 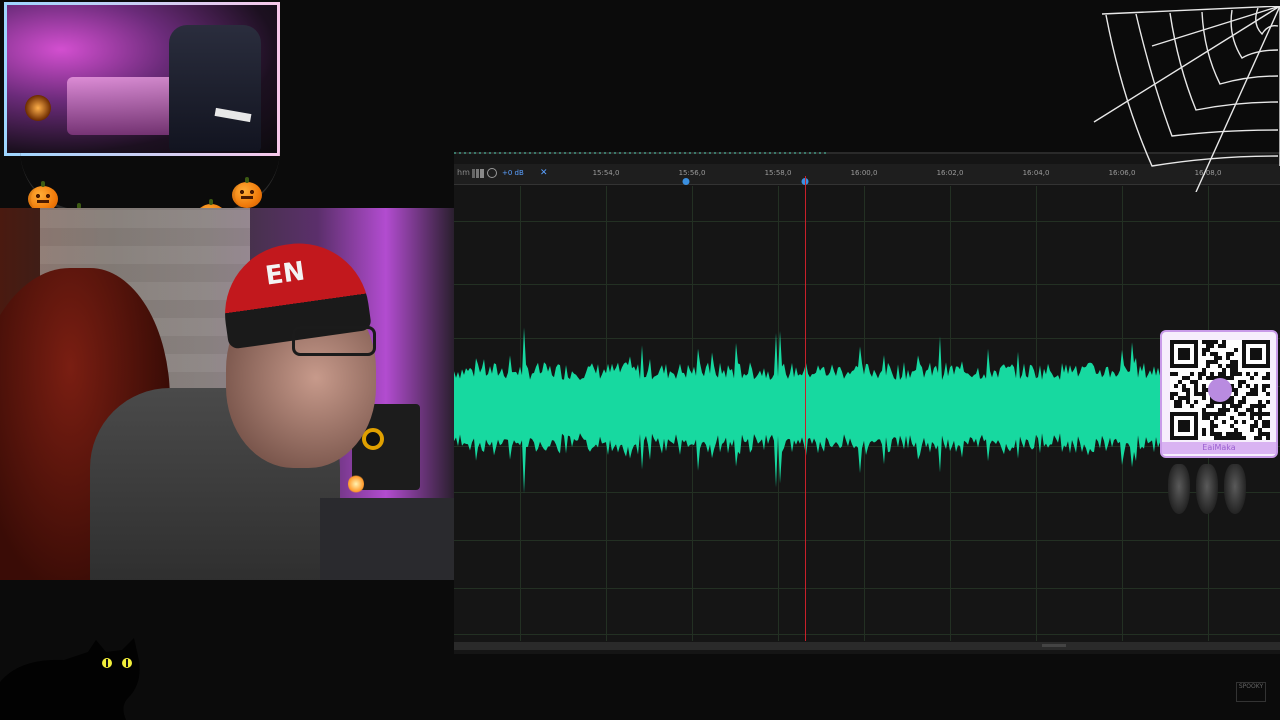 I want to click on cue-marker, so click(x=686, y=181).